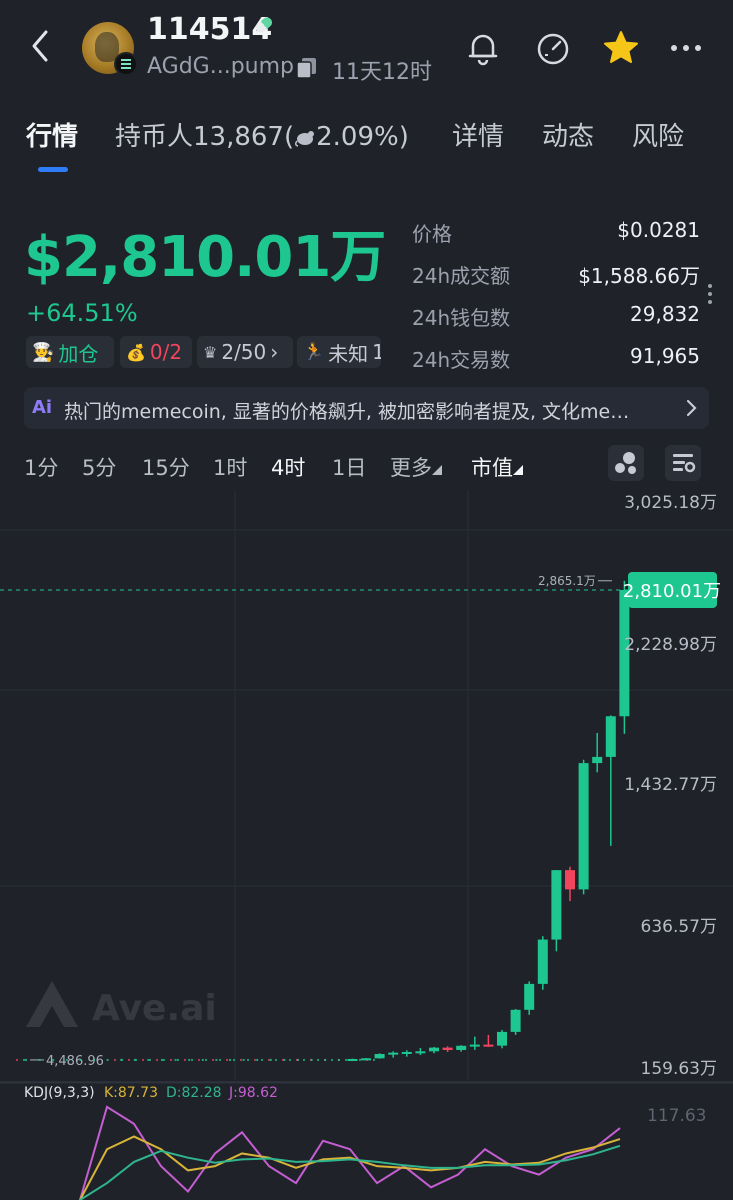  What do you see at coordinates (194, 1093) in the screenshot?
I see `kdj-d-value: D:82.28` at bounding box center [194, 1093].